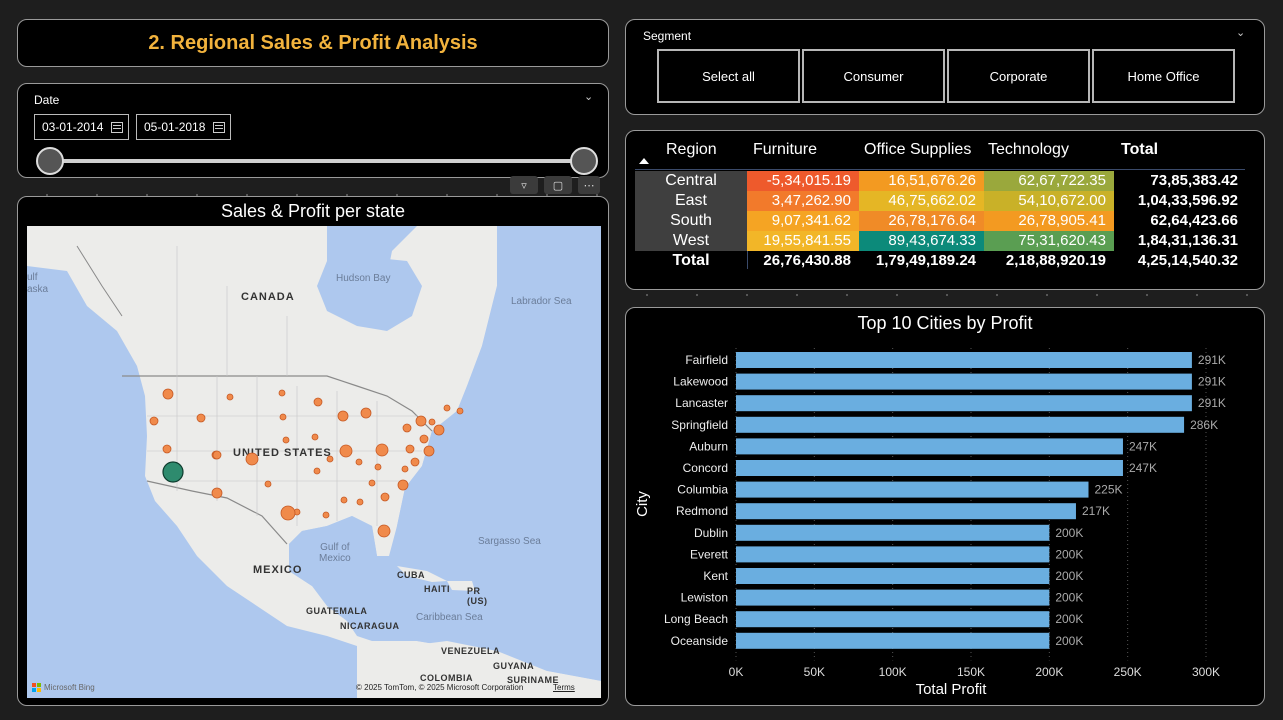 This screenshot has width=1283, height=720. I want to click on matrix-cell: 62,67,722.35, so click(1049, 181).